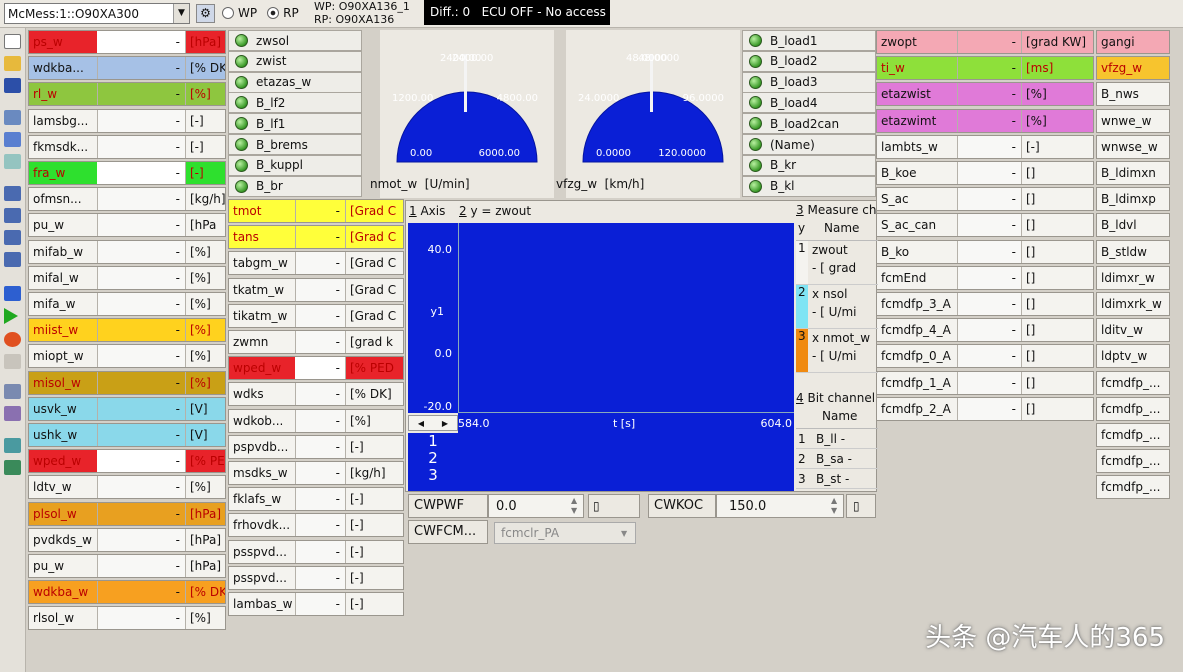 Image resolution: width=1183 pixels, height=672 pixels. Describe the element at coordinates (985, 304) in the screenshot. I see `measure-row: fcmdfp_3_A -[]` at that location.